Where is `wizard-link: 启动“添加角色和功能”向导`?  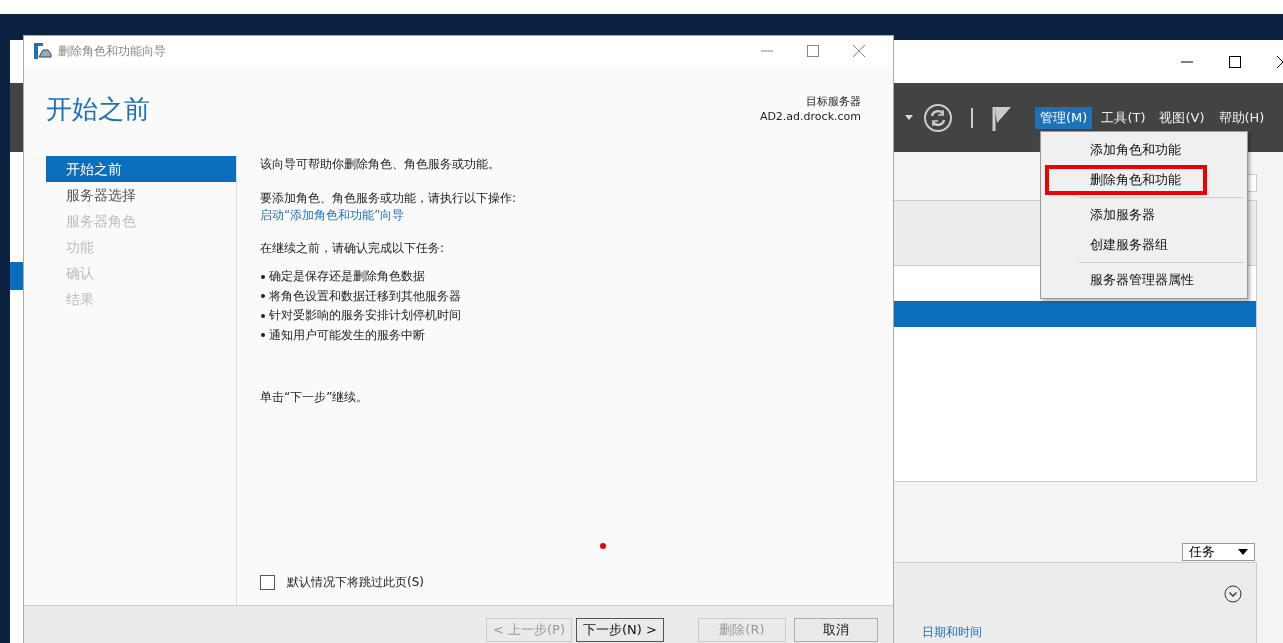 wizard-link: 启动“添加角色和功能”向导 is located at coordinates (576, 215).